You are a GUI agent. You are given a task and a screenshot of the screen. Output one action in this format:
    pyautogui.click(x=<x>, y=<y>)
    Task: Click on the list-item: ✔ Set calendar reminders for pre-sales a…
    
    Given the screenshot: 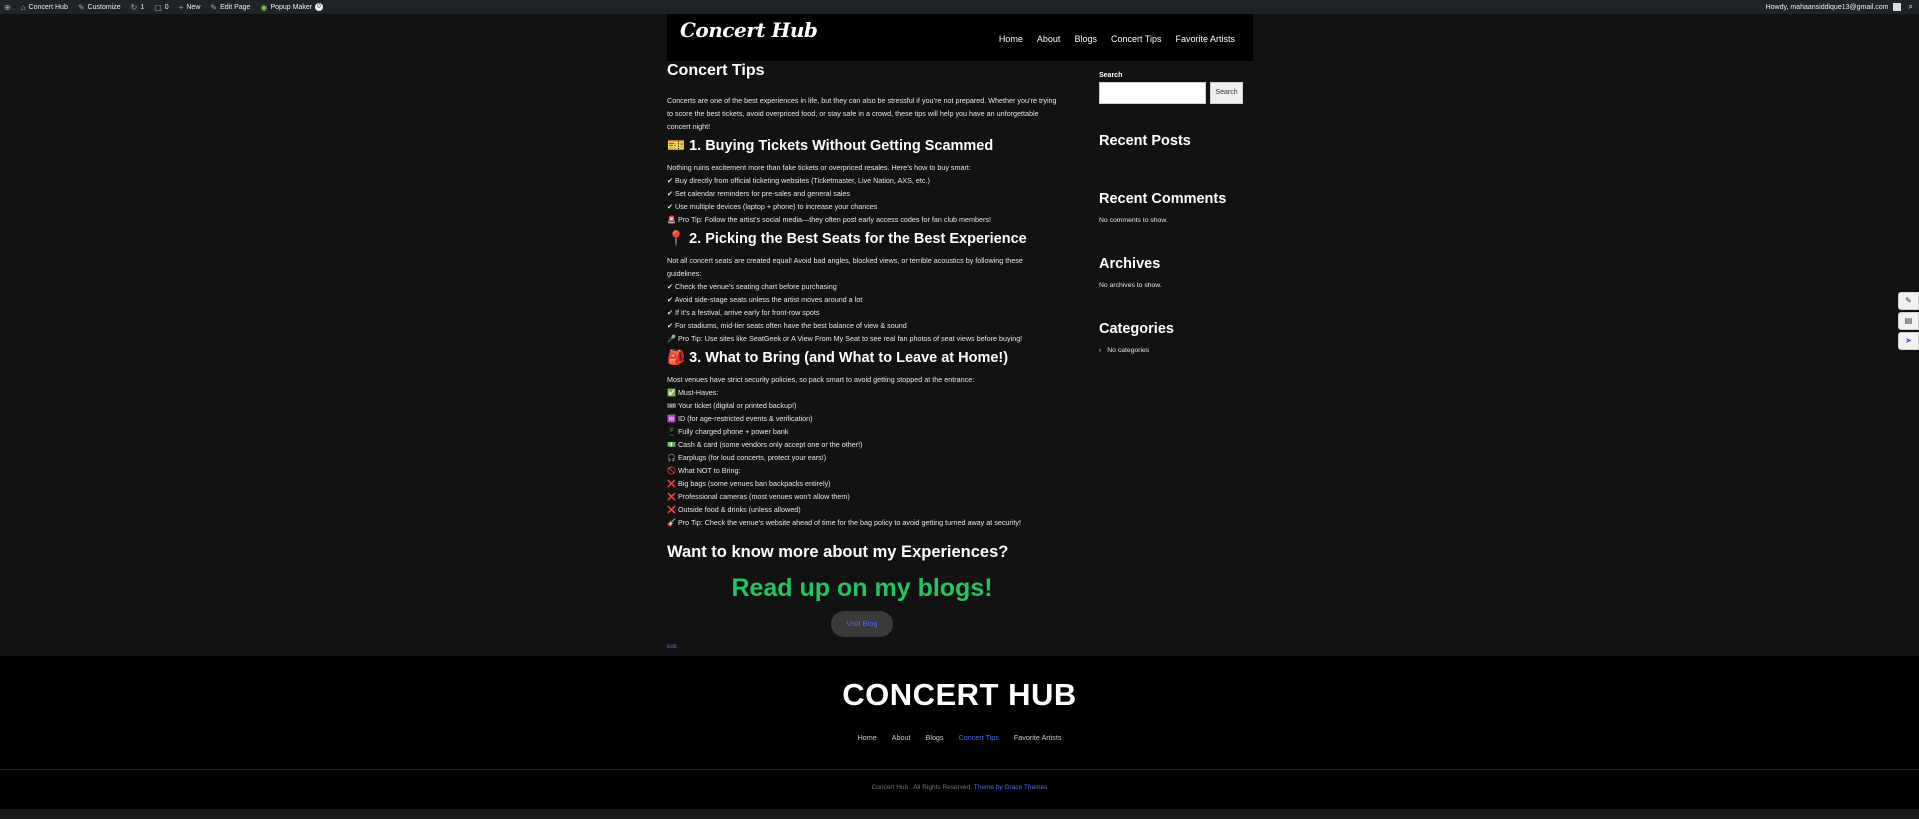 What is the action you would take?
    pyautogui.click(x=759, y=193)
    